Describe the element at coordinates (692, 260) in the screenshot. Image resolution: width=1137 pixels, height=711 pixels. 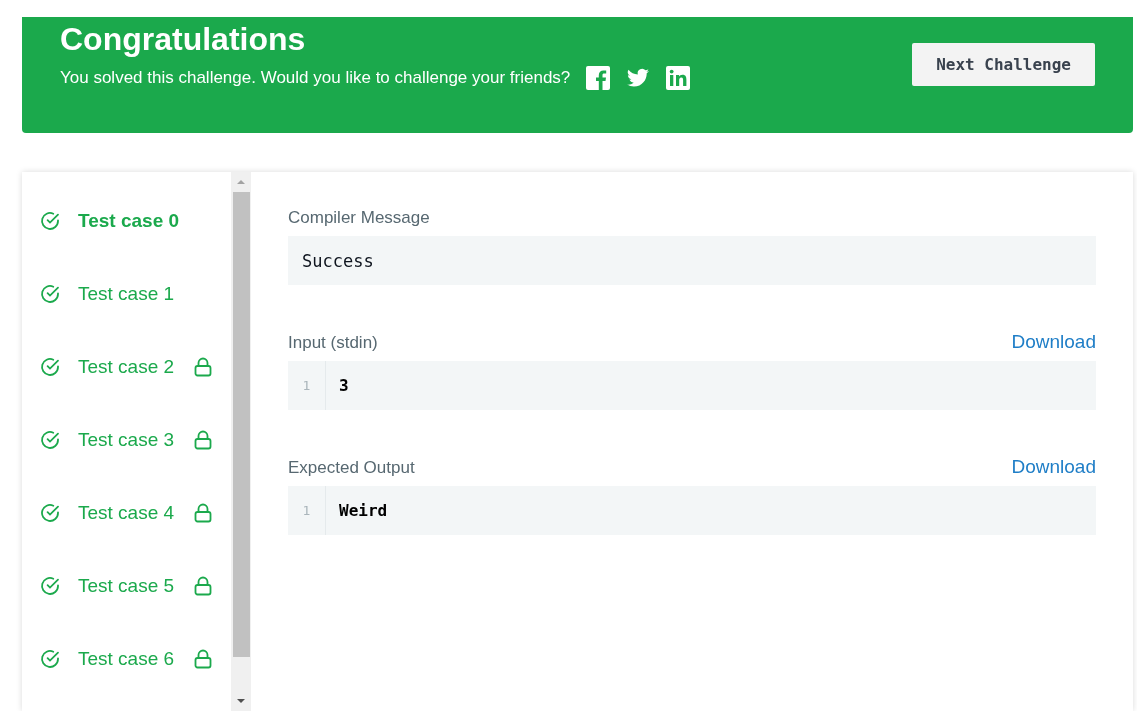
I see `compiler-message-box: Success` at that location.